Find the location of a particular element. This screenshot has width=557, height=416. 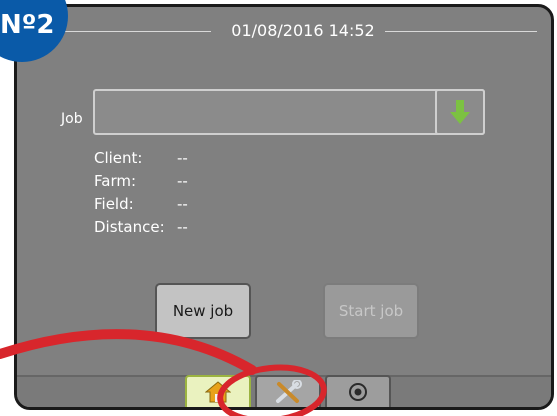

tab-home is located at coordinates (218, 391).